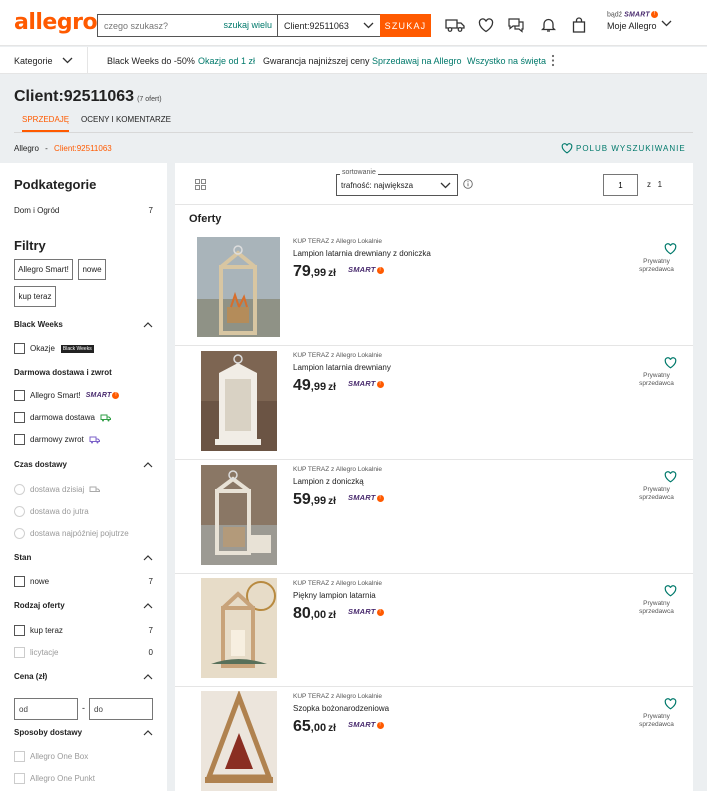 This screenshot has height=791, width=707. What do you see at coordinates (632, 26) in the screenshot?
I see `account-menu: Moje Allegro` at bounding box center [632, 26].